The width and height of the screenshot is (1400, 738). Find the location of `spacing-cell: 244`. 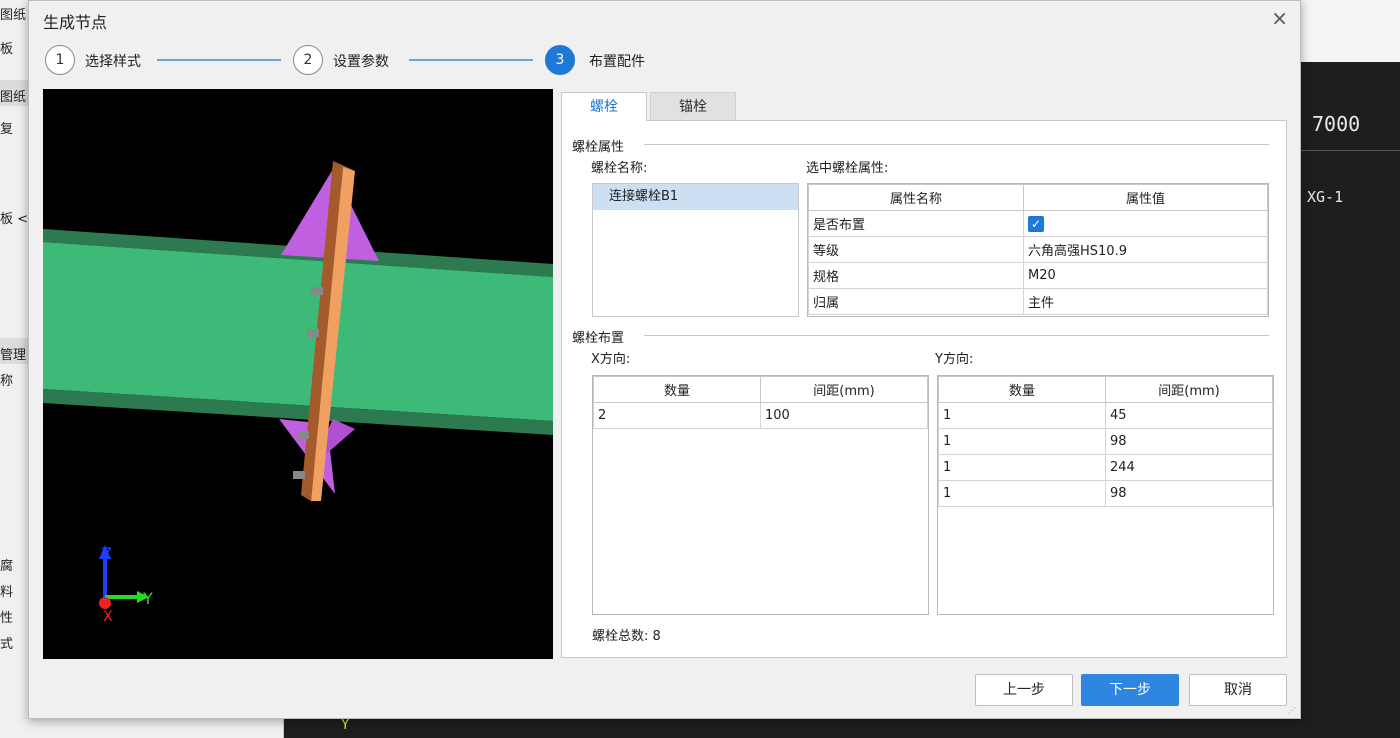

spacing-cell: 244 is located at coordinates (1189, 467).